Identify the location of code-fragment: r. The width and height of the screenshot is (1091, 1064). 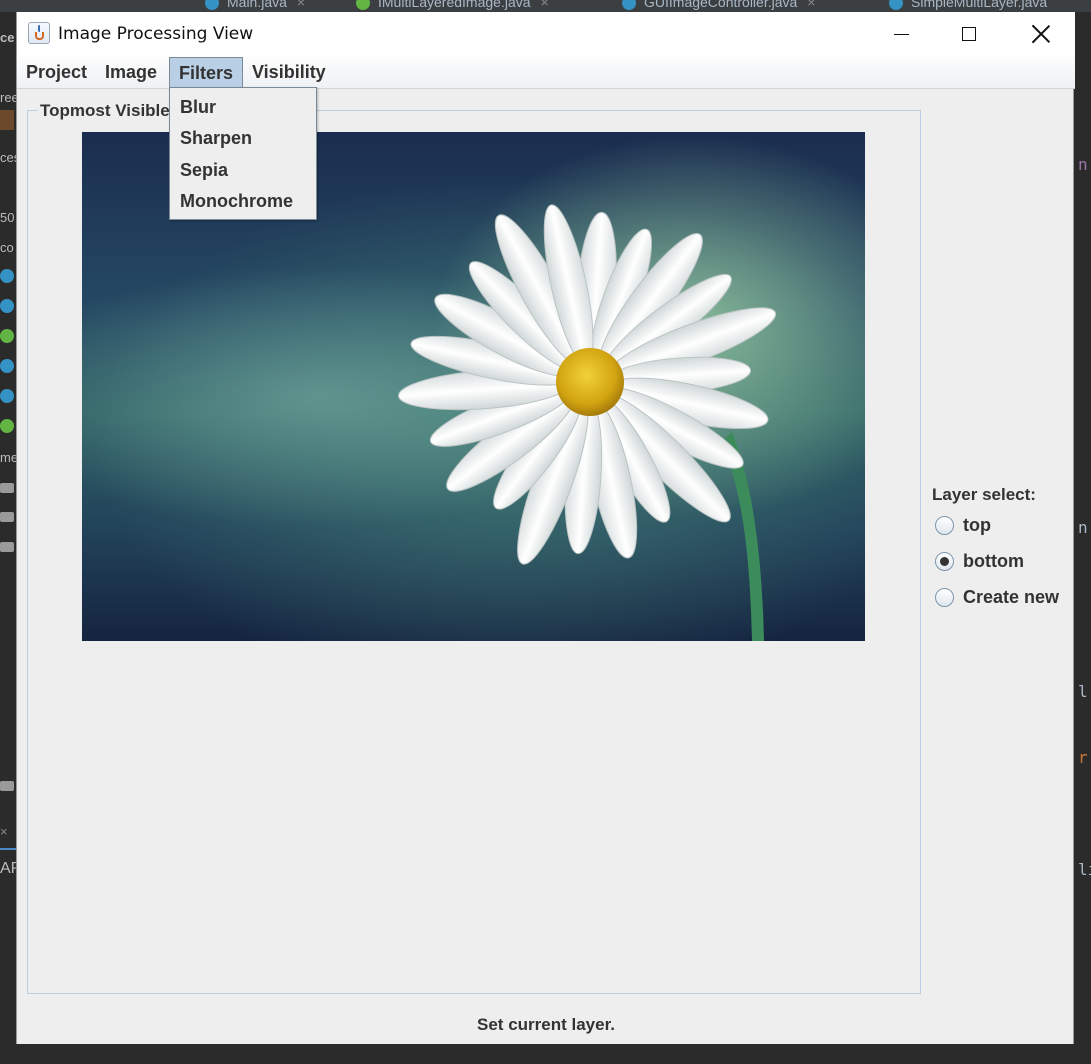
(1083, 757).